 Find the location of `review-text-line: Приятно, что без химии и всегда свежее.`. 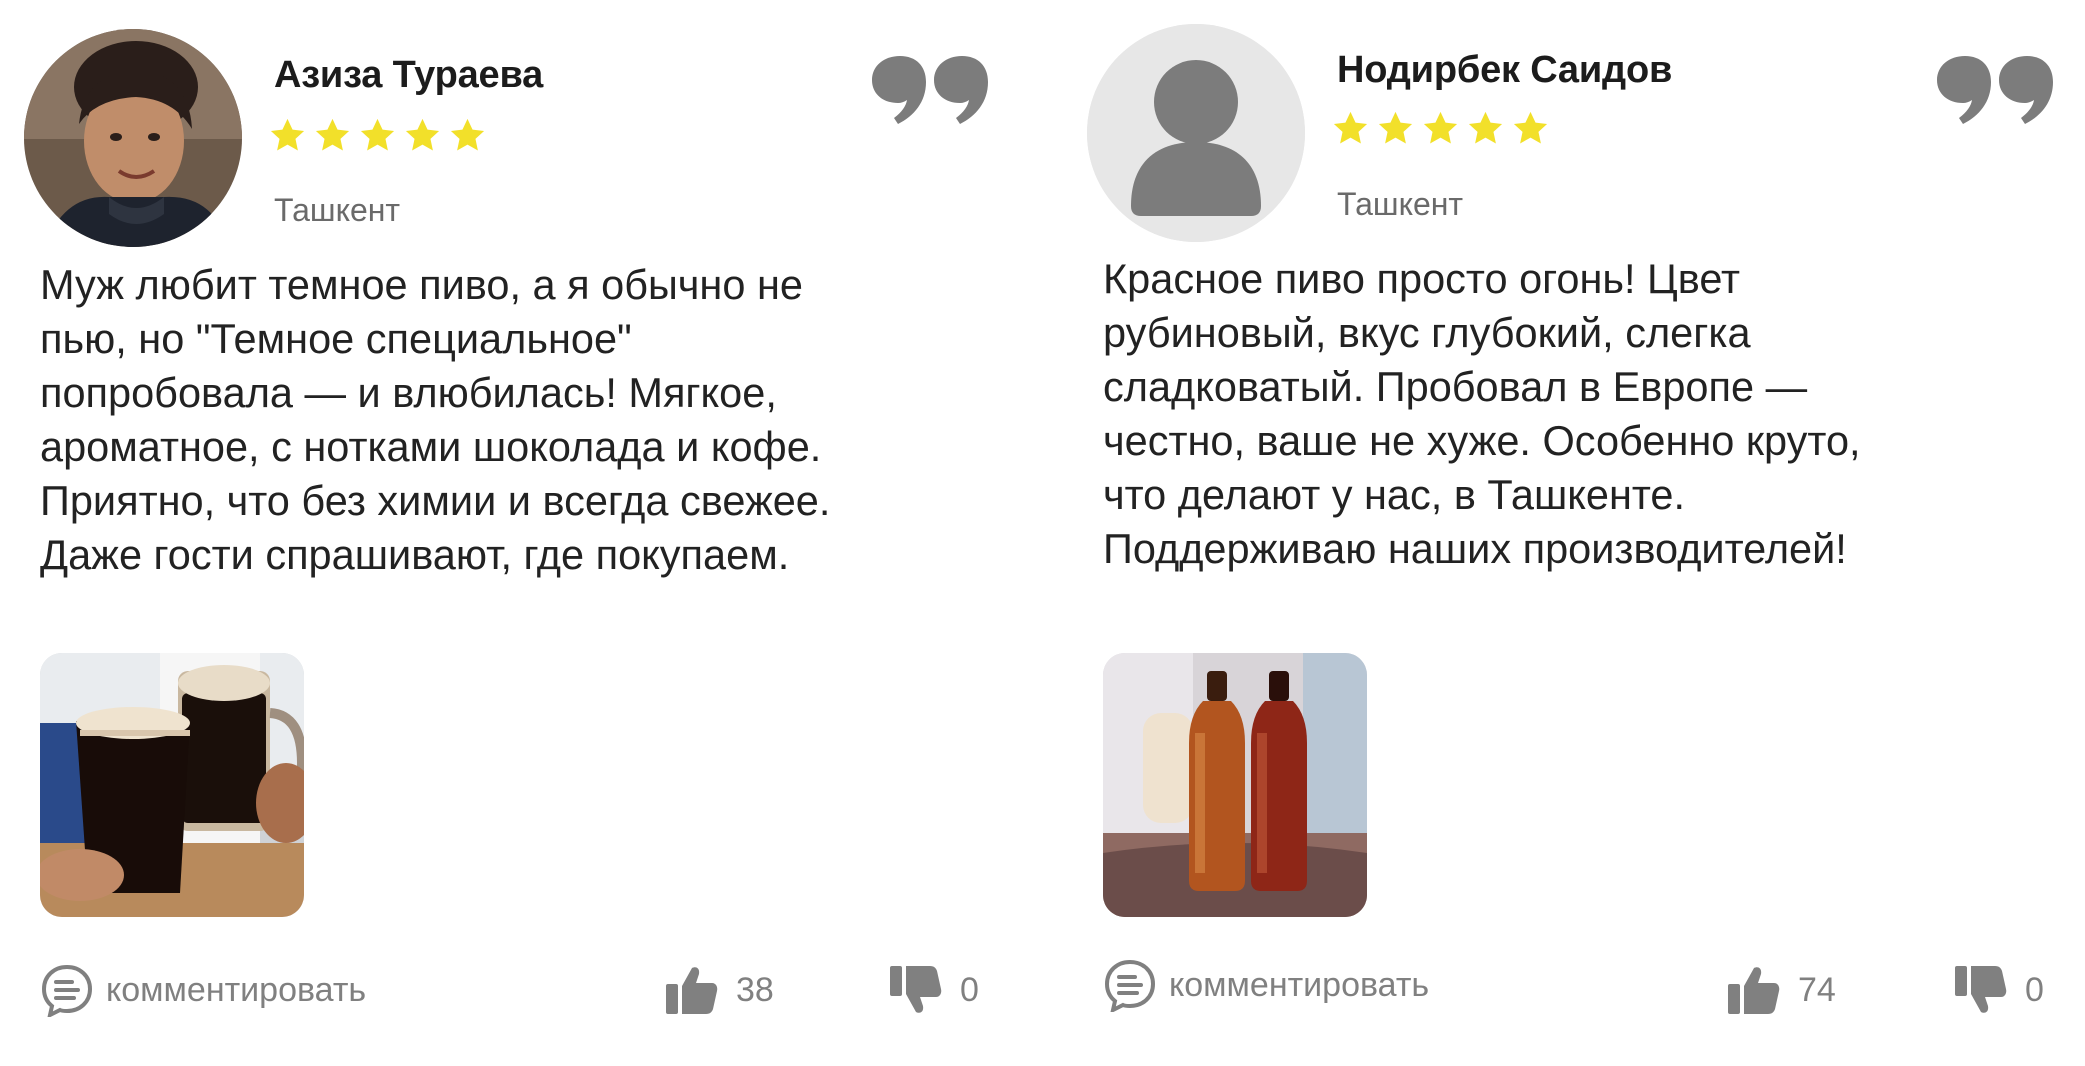

review-text-line: Приятно, что без химии и всегда свежее. is located at coordinates (435, 500).